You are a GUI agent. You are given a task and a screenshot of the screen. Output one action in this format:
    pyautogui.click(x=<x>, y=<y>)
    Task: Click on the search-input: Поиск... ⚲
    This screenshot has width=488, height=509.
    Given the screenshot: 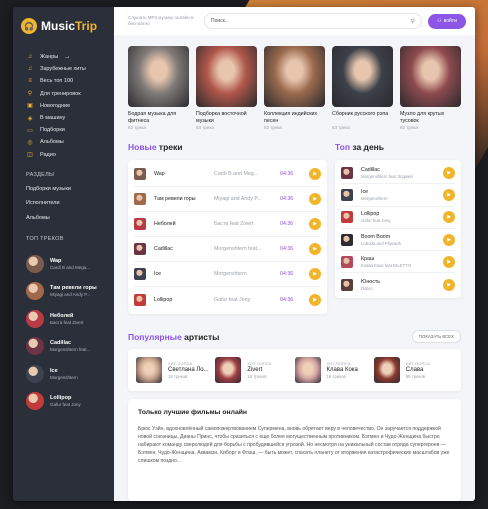 What is the action you would take?
    pyautogui.click(x=313, y=21)
    